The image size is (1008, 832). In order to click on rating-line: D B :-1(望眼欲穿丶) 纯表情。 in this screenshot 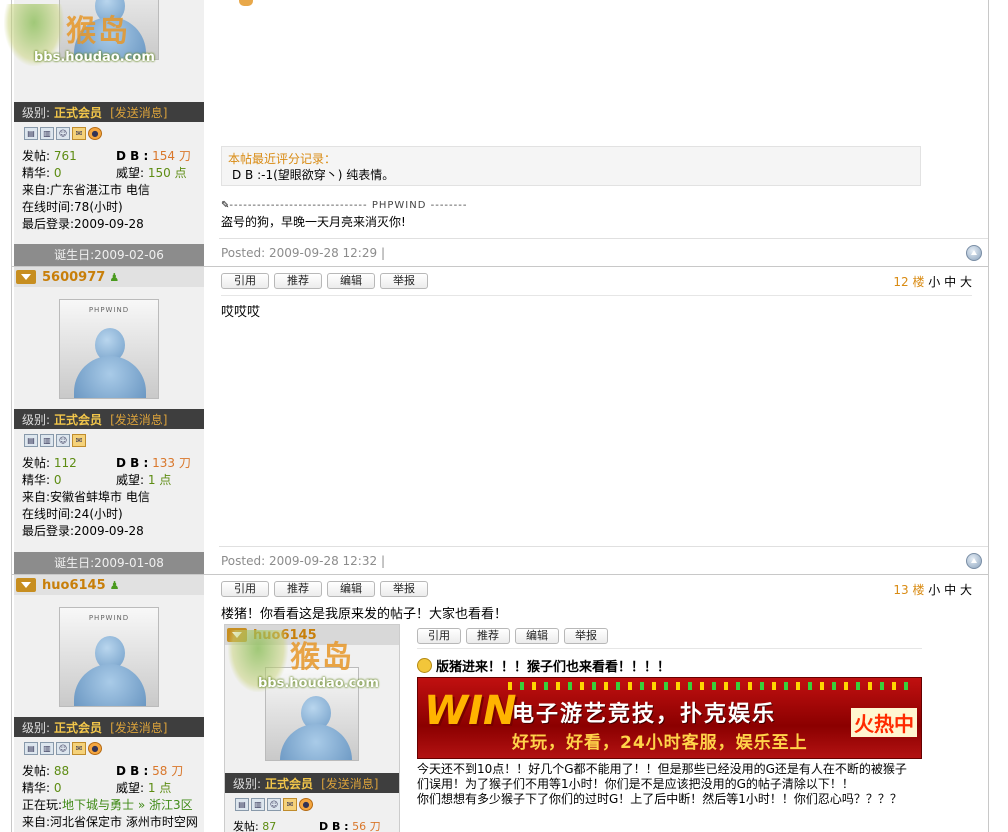, I will do `click(313, 175)`.